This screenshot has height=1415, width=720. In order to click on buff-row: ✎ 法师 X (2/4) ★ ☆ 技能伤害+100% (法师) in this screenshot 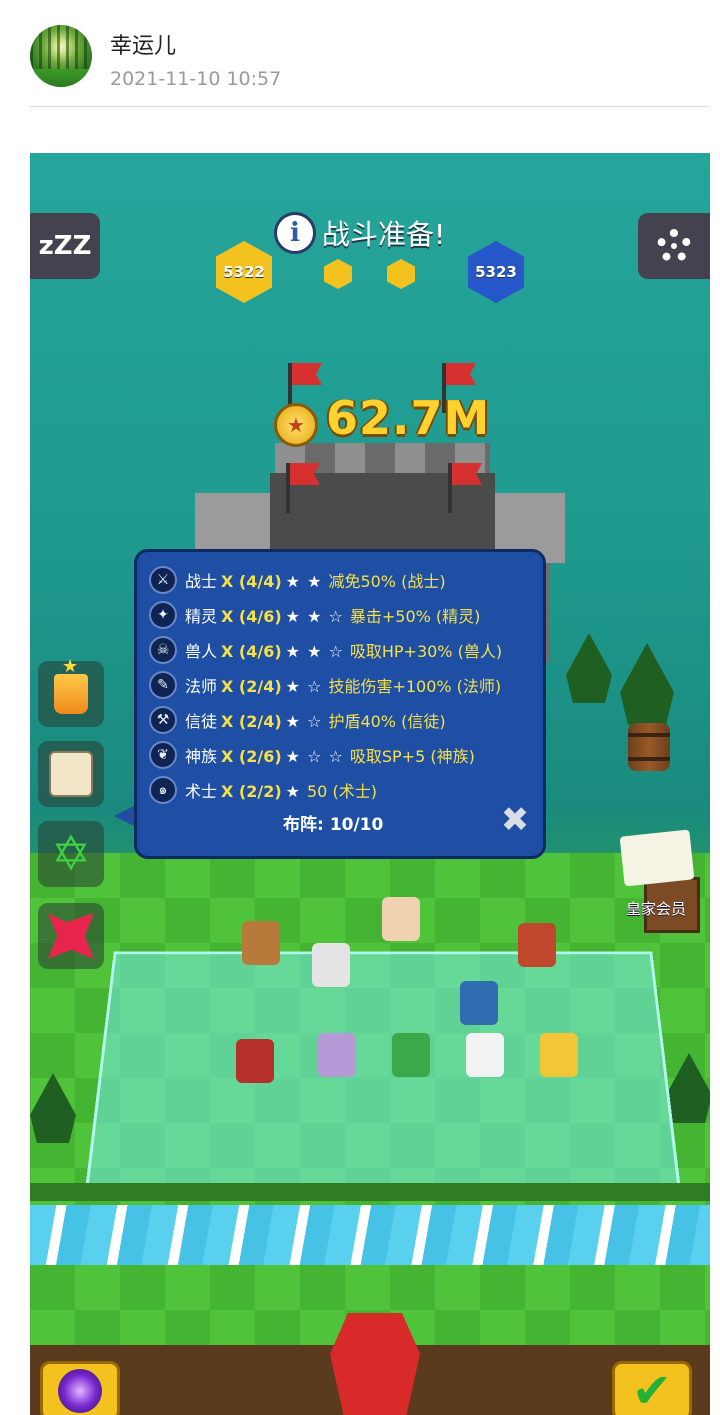, I will do `click(325, 685)`.